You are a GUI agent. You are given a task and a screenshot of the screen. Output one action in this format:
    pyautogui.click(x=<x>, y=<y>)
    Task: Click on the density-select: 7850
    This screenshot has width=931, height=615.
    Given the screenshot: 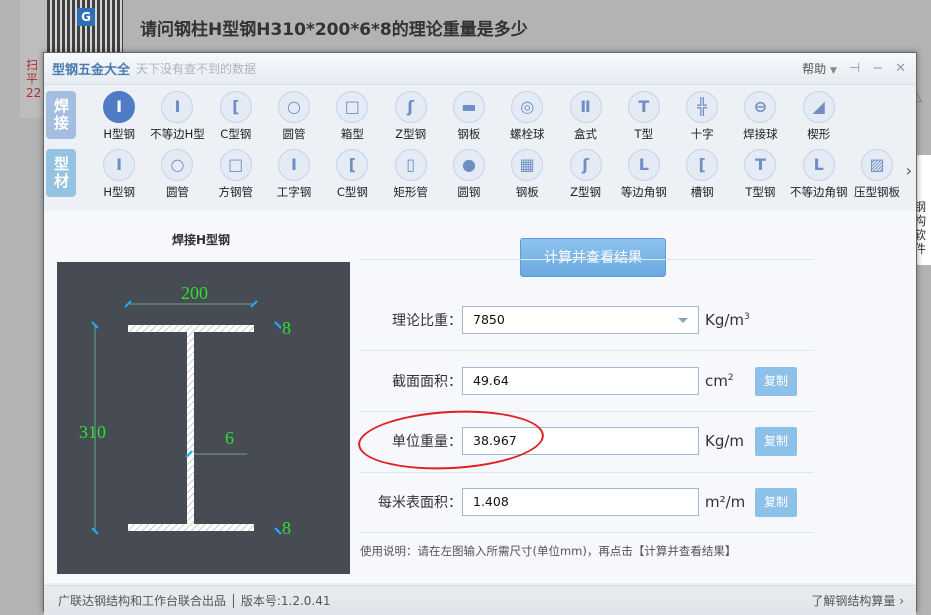 What is the action you would take?
    pyautogui.click(x=580, y=320)
    